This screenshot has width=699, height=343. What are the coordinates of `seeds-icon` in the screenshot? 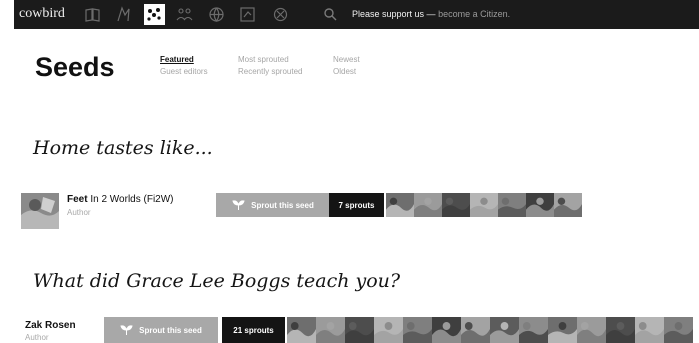 It's located at (154, 14).